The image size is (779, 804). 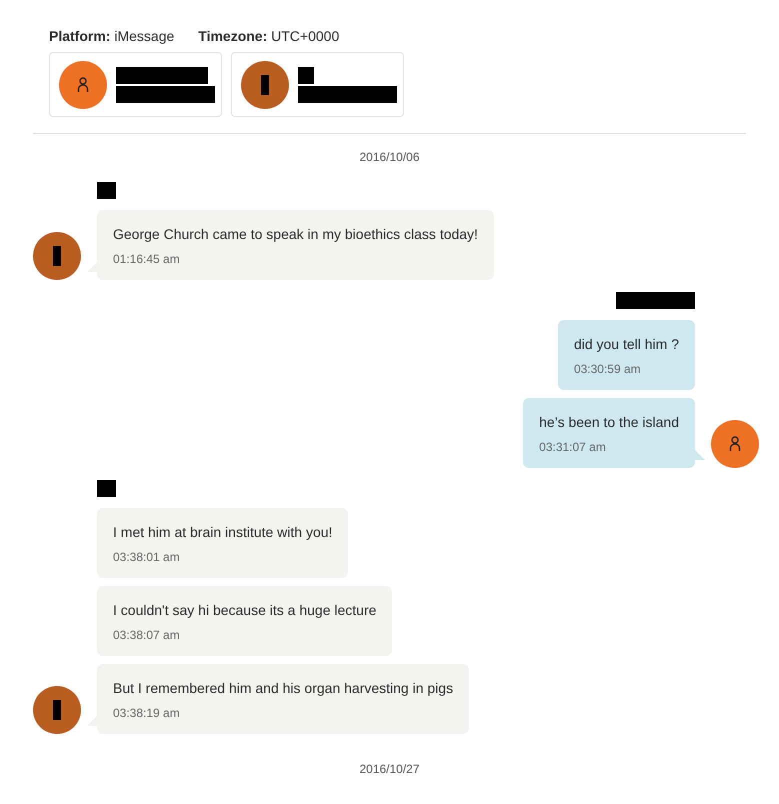 I want to click on message-text: did you tell him ?, so click(x=626, y=344).